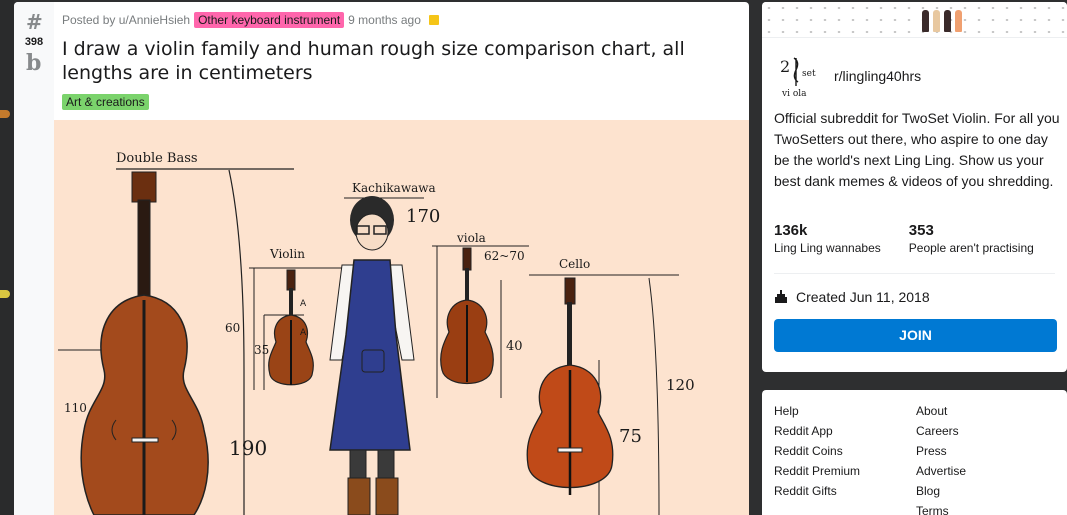 The height and width of the screenshot is (515, 1067). I want to click on left-rail, so click(7, 257).